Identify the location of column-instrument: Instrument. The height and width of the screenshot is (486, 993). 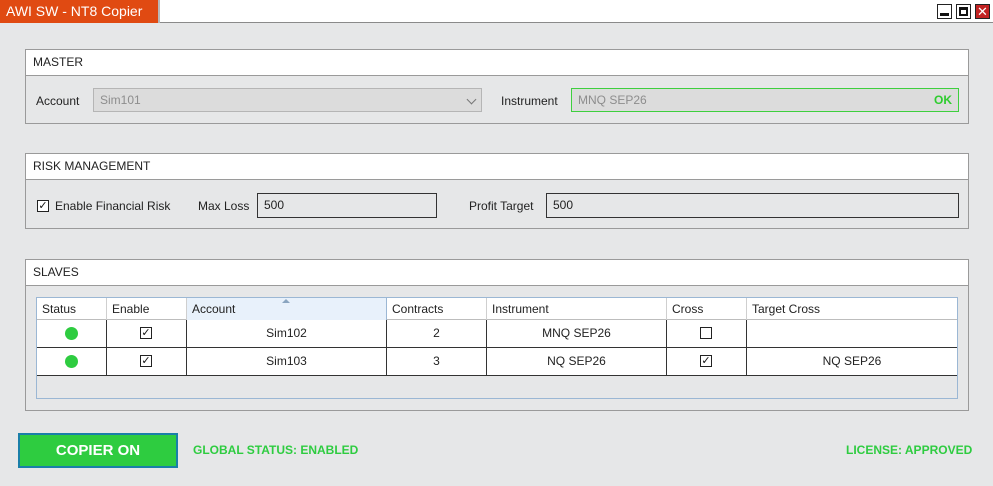
(577, 309).